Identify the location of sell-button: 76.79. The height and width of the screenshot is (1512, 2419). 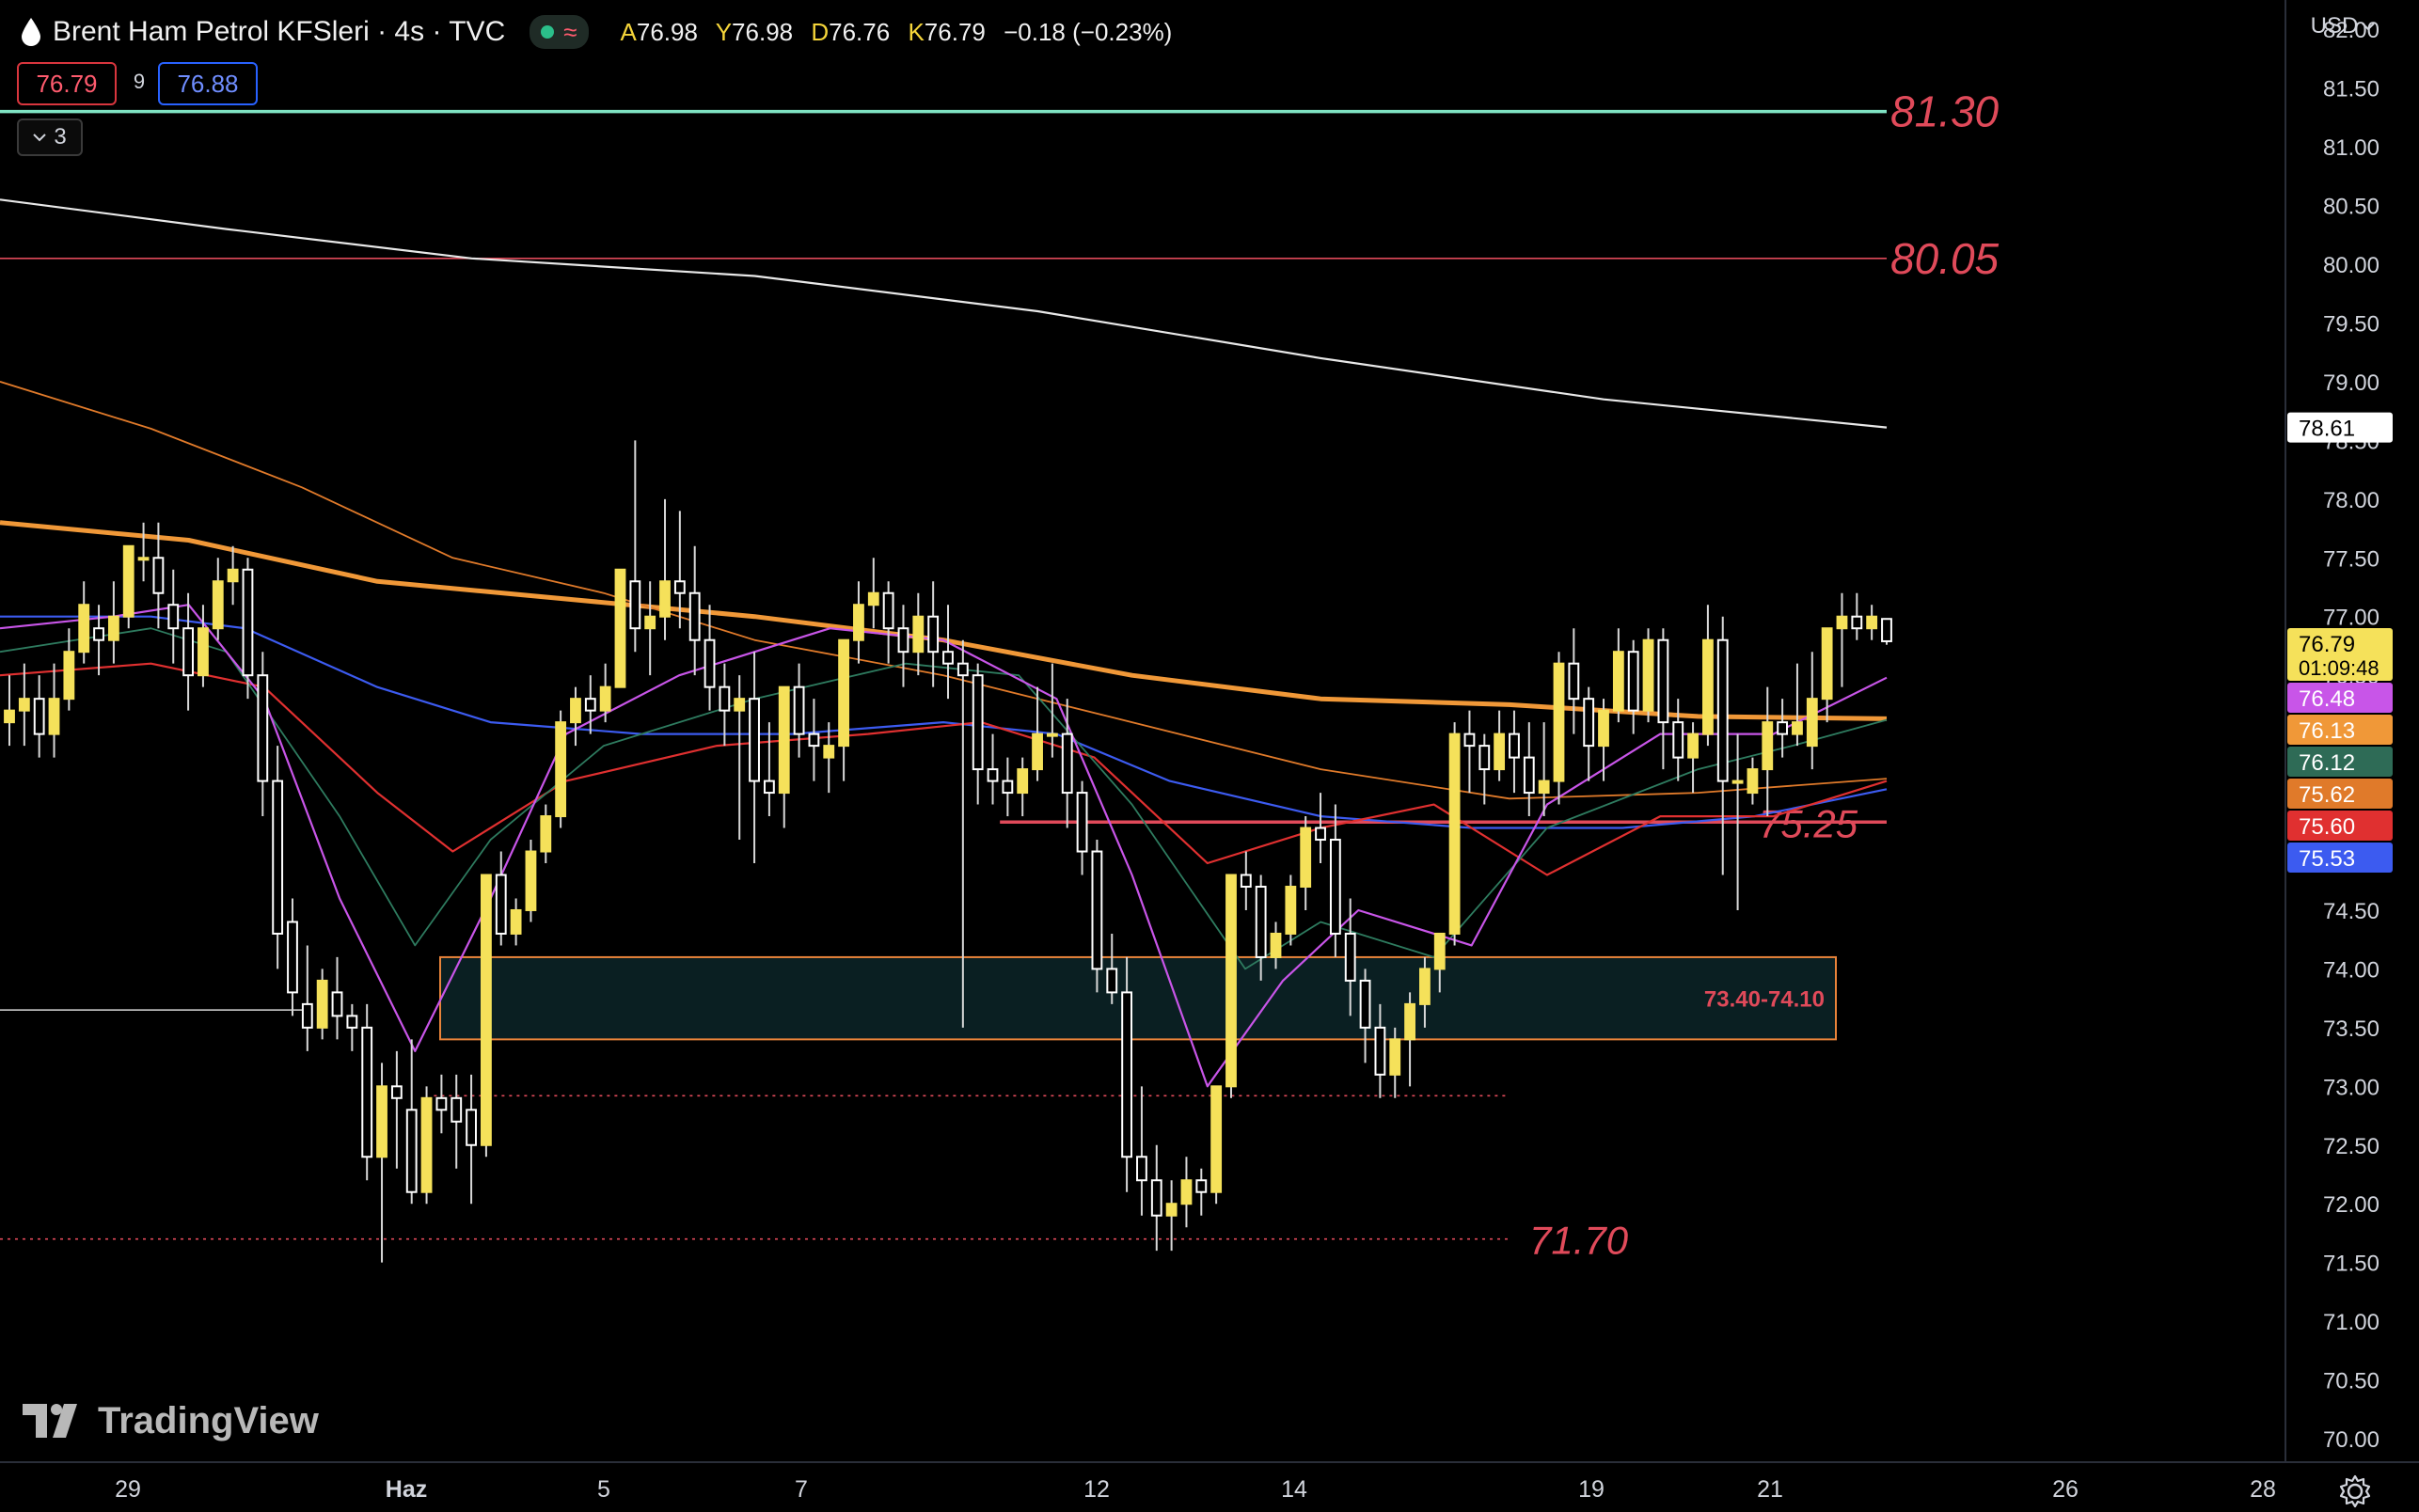
(67, 83).